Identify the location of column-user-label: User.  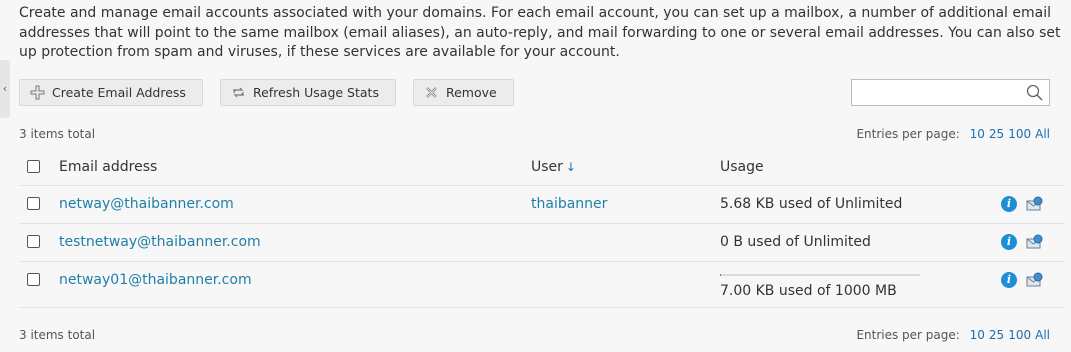
(547, 167).